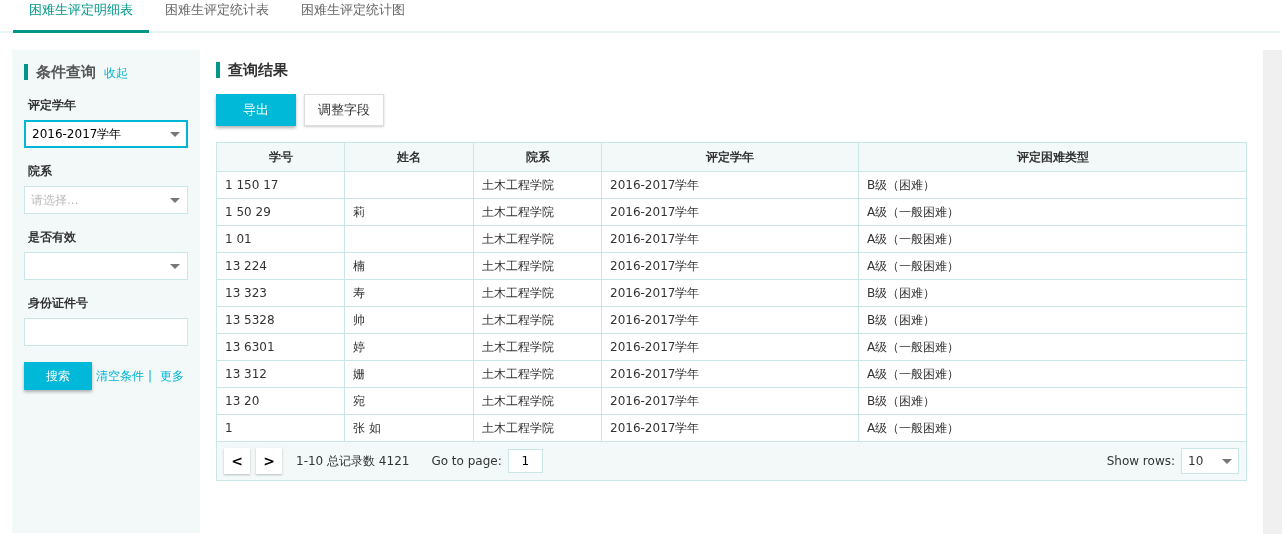 This screenshot has height=534, width=1282. What do you see at coordinates (731, 70) in the screenshot?
I see `section-title: 查询结果` at bounding box center [731, 70].